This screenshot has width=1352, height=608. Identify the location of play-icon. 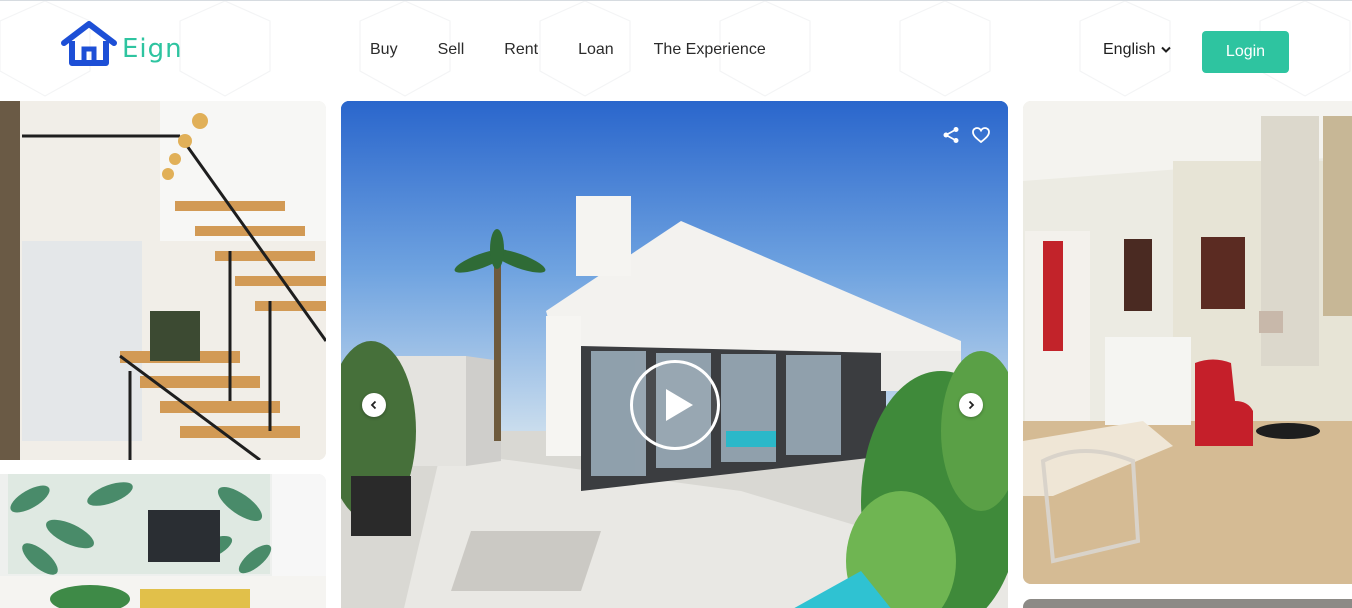
(679, 405).